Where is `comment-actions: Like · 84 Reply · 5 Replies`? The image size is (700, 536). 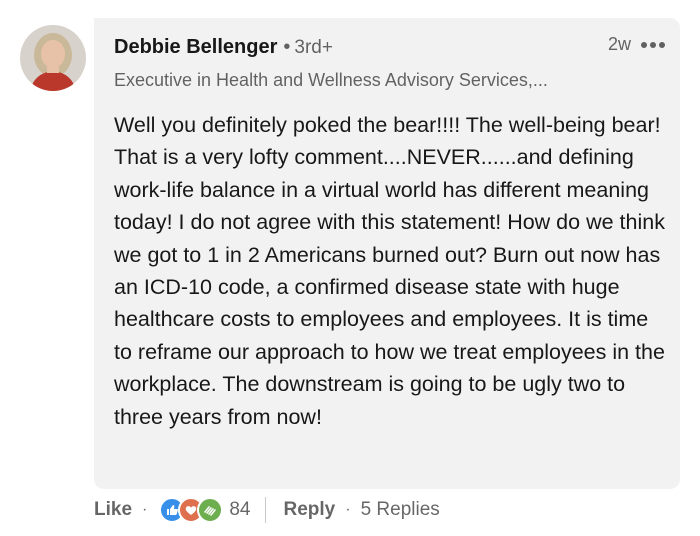 comment-actions: Like · 84 Reply · 5 Replies is located at coordinates (374, 510).